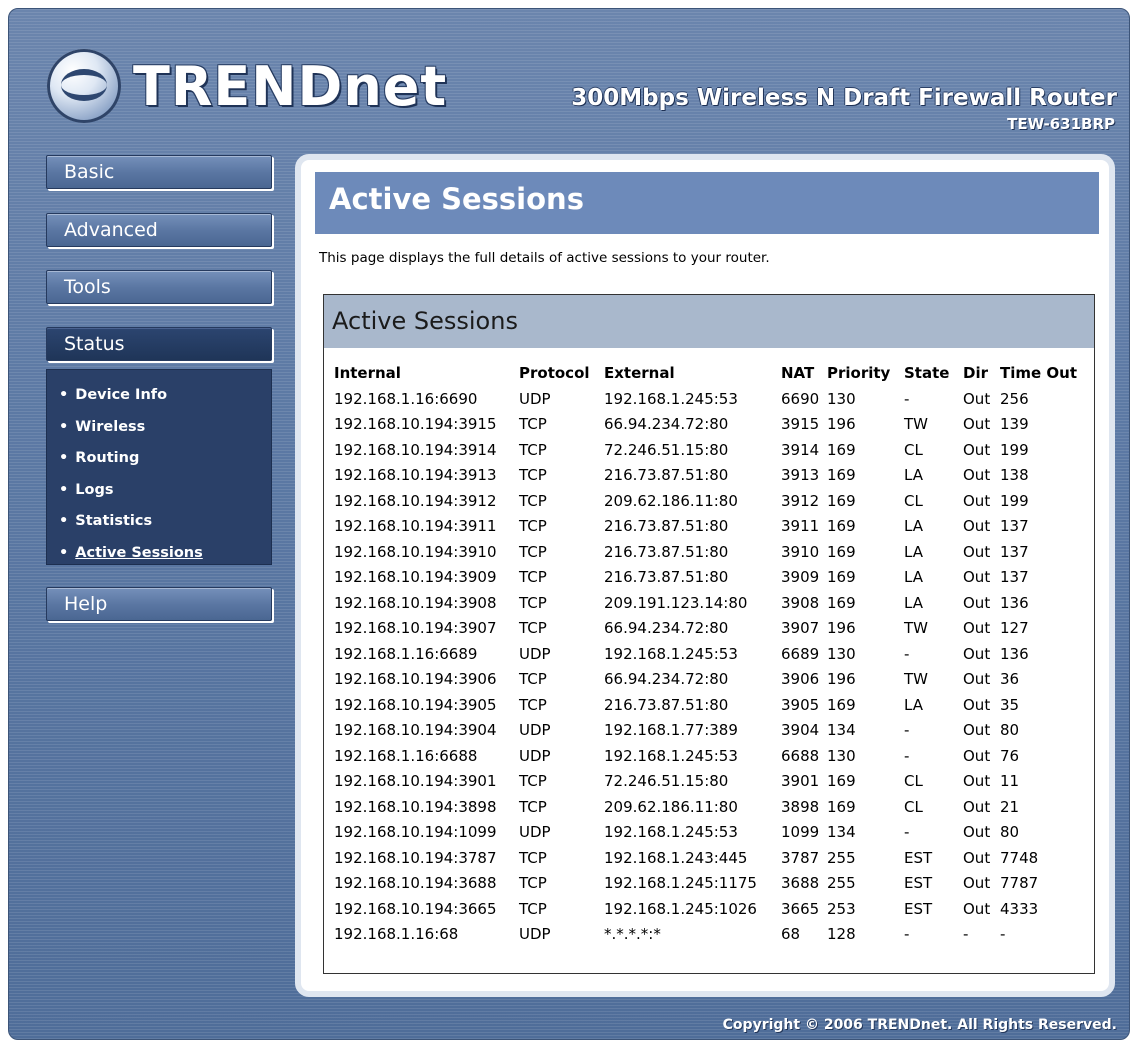 The image size is (1133, 1042). Describe the element at coordinates (1019, 908) in the screenshot. I see `table-cell: 4333` at that location.